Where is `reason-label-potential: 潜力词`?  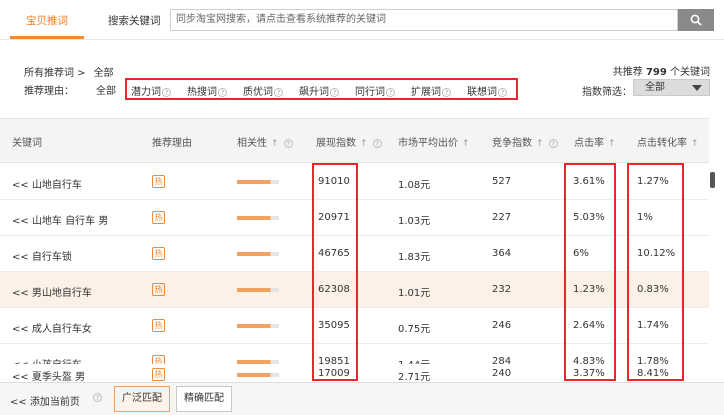
reason-label-potential: 潜力词 is located at coordinates (146, 92).